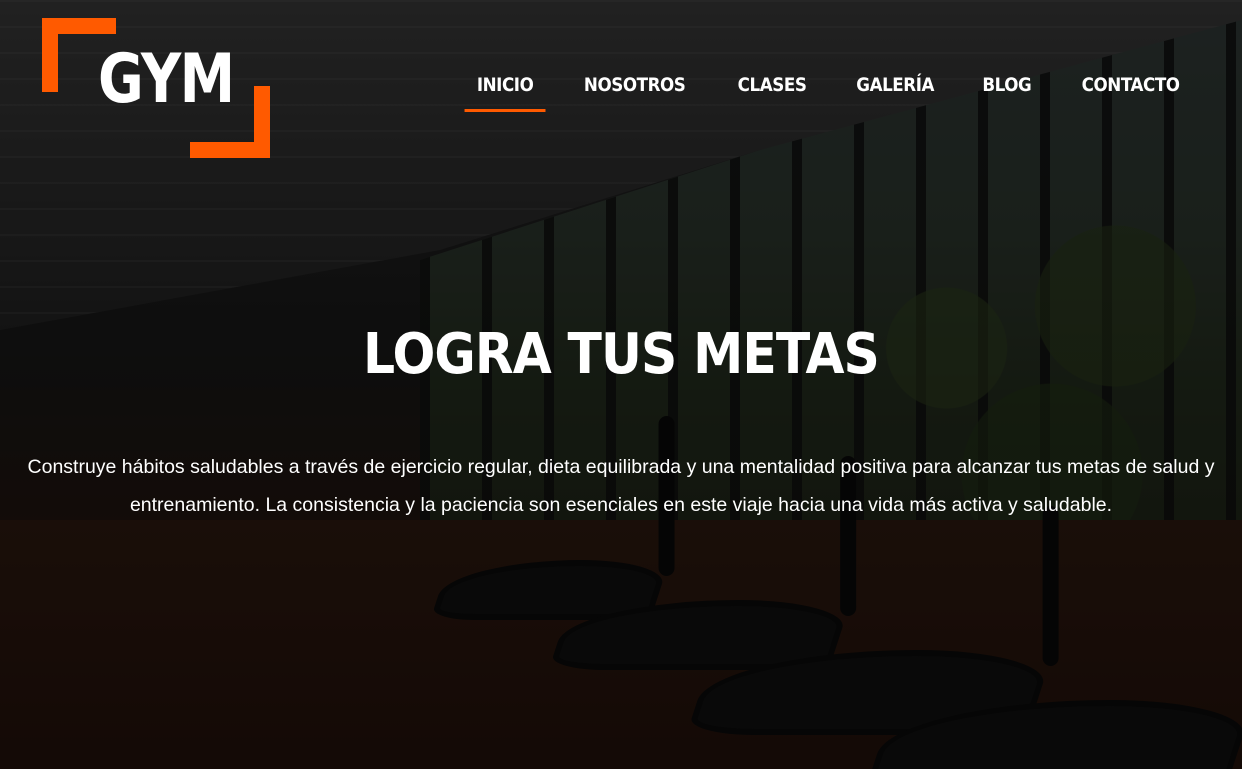 Image resolution: width=1242 pixels, height=769 pixels. I want to click on nav-item-galeria: GALERÍA, so click(894, 92).